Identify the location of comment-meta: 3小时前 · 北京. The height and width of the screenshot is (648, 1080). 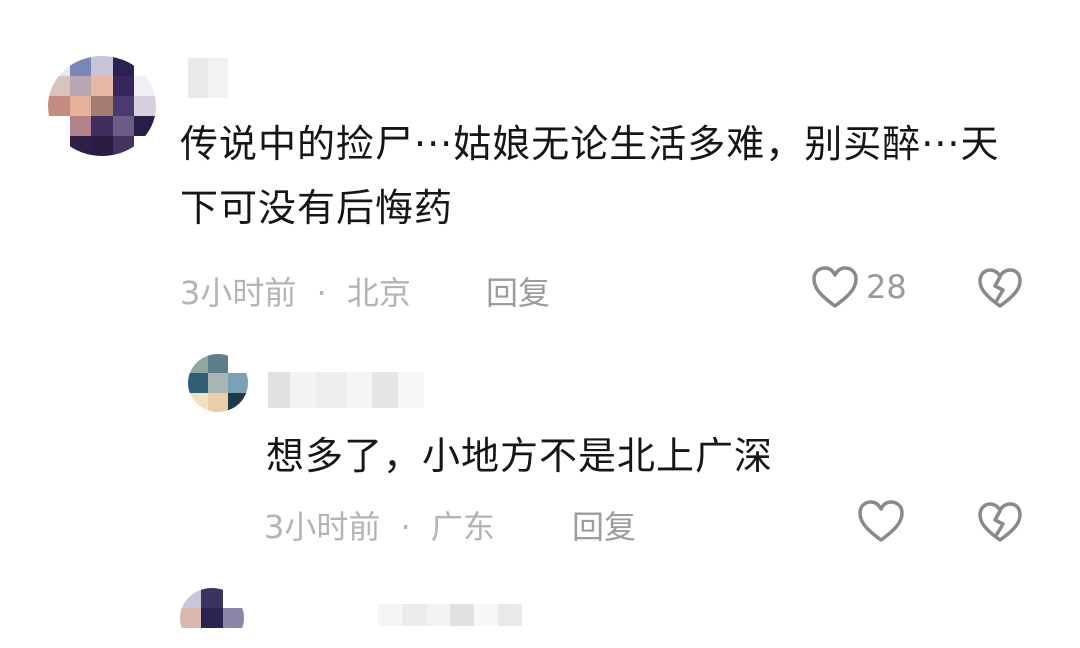
(295, 291).